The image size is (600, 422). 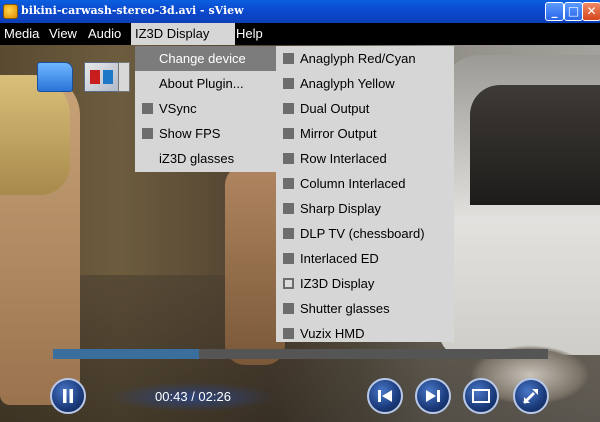 I want to click on pause-icon, so click(x=68, y=396).